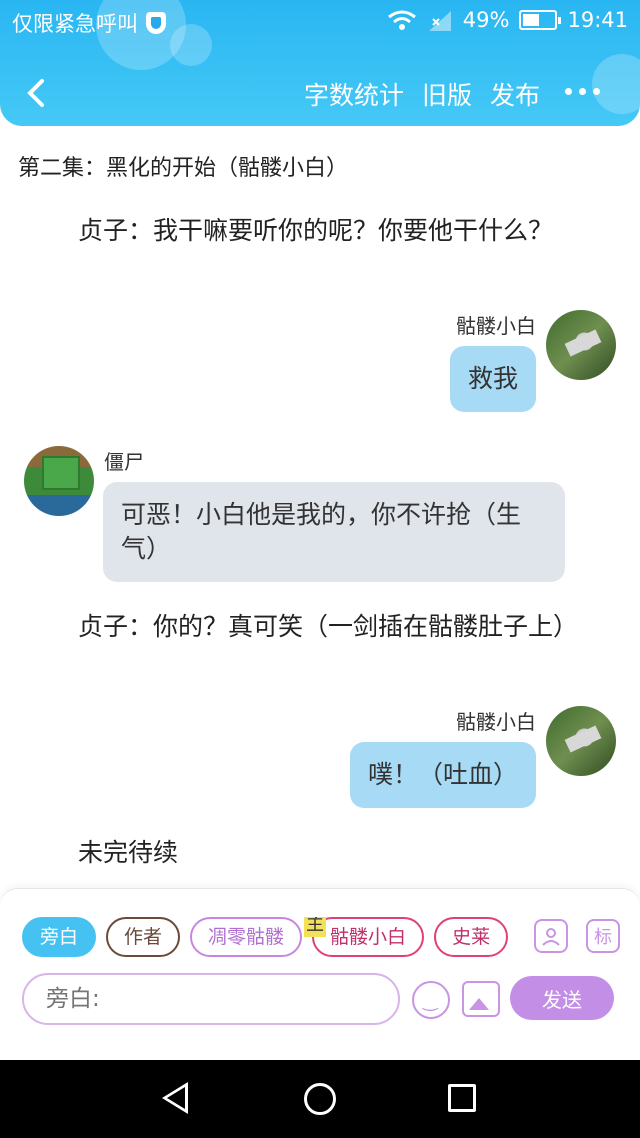 The width and height of the screenshot is (640, 1138). Describe the element at coordinates (315, 927) in the screenshot. I see `main-role-tag: 主` at that location.